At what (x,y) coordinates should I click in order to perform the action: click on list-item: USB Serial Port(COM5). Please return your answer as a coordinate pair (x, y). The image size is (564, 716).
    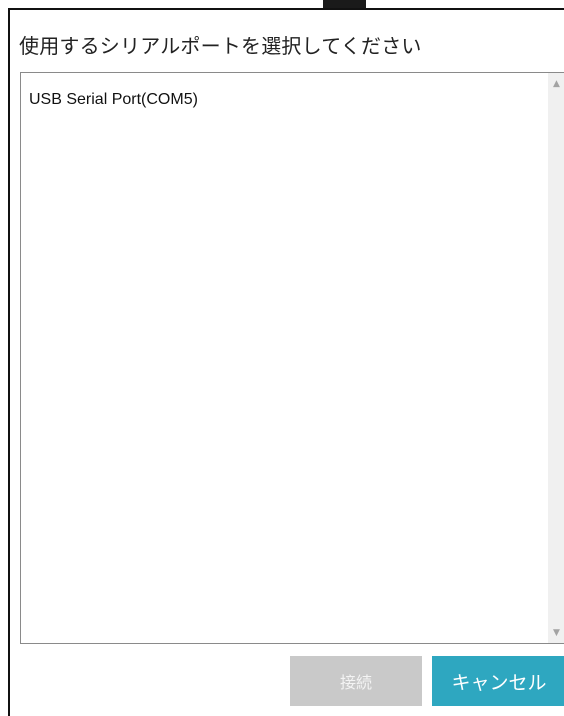
    Looking at the image, I should click on (113, 100).